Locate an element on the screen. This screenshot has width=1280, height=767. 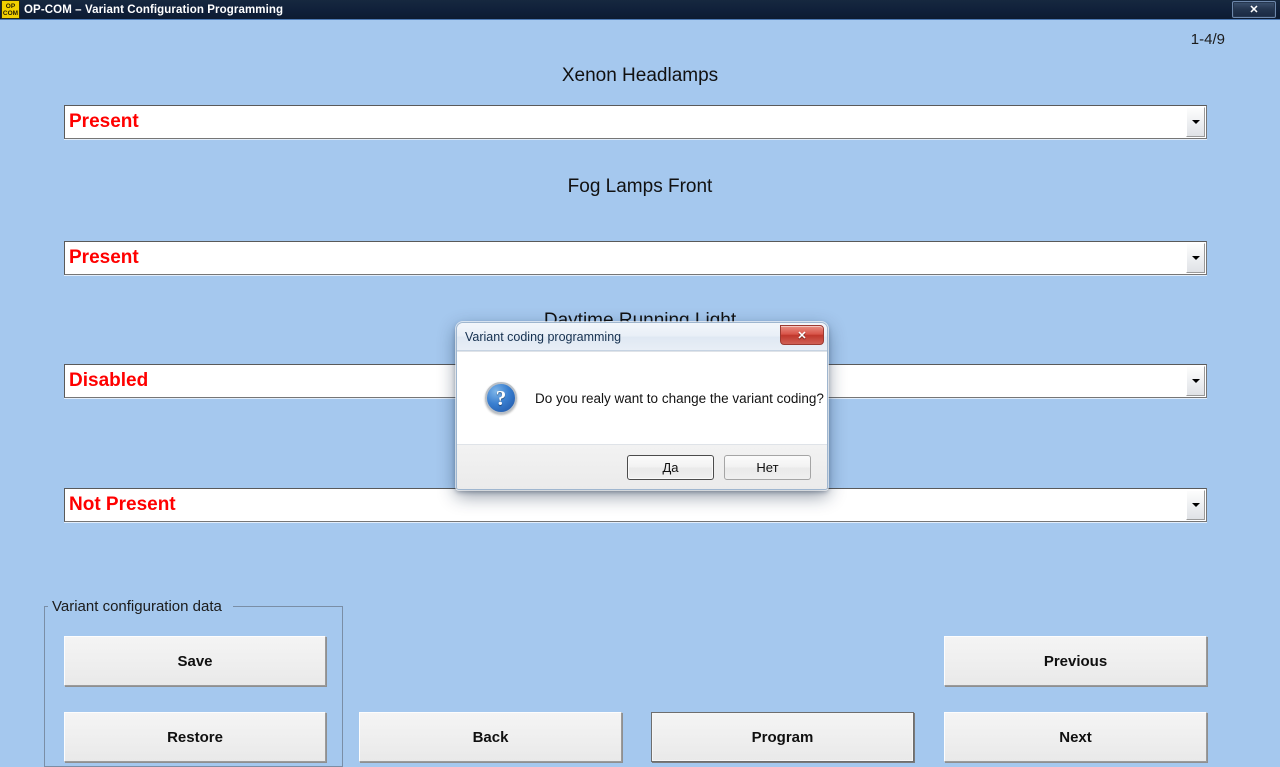
dialog-no-button: Нет is located at coordinates (767, 467).